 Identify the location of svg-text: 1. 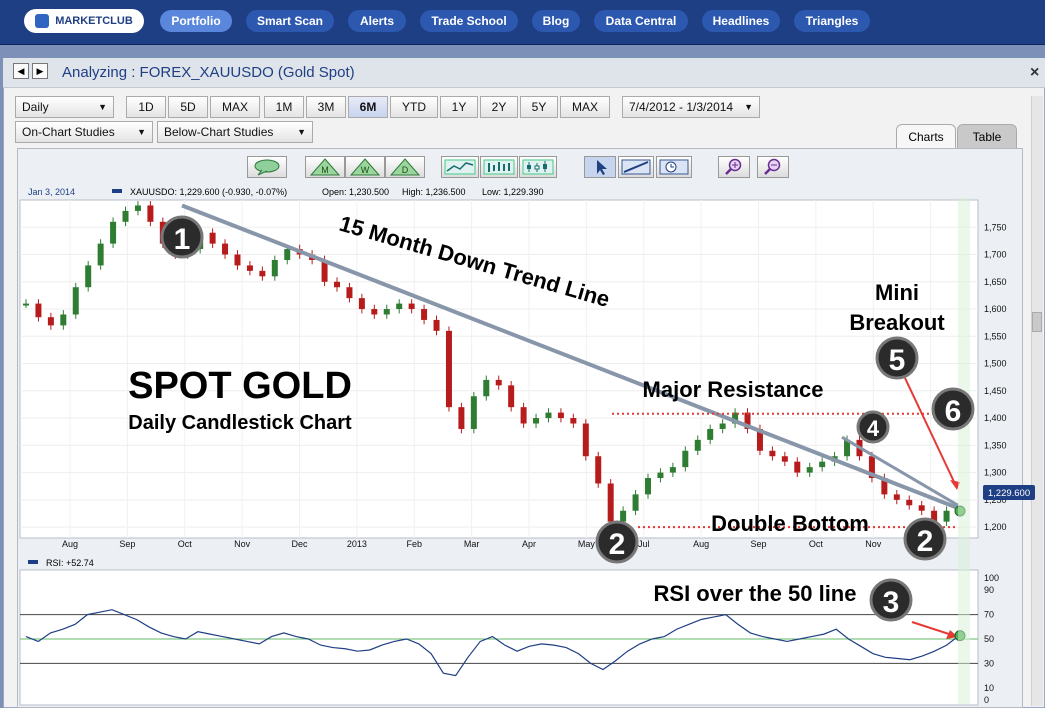
(182, 239).